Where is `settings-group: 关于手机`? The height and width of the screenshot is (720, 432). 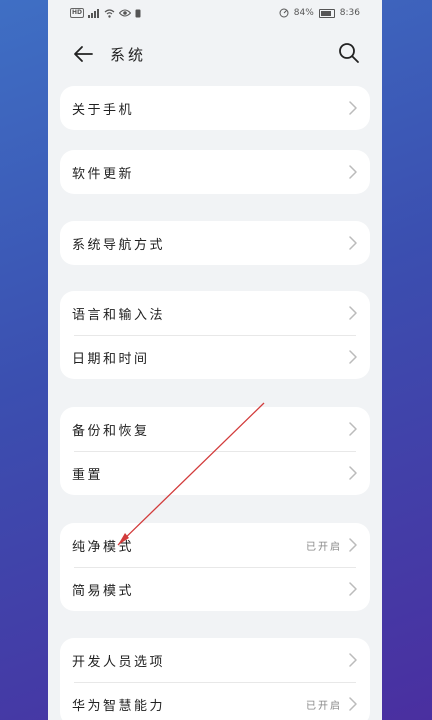 settings-group: 关于手机 is located at coordinates (215, 108).